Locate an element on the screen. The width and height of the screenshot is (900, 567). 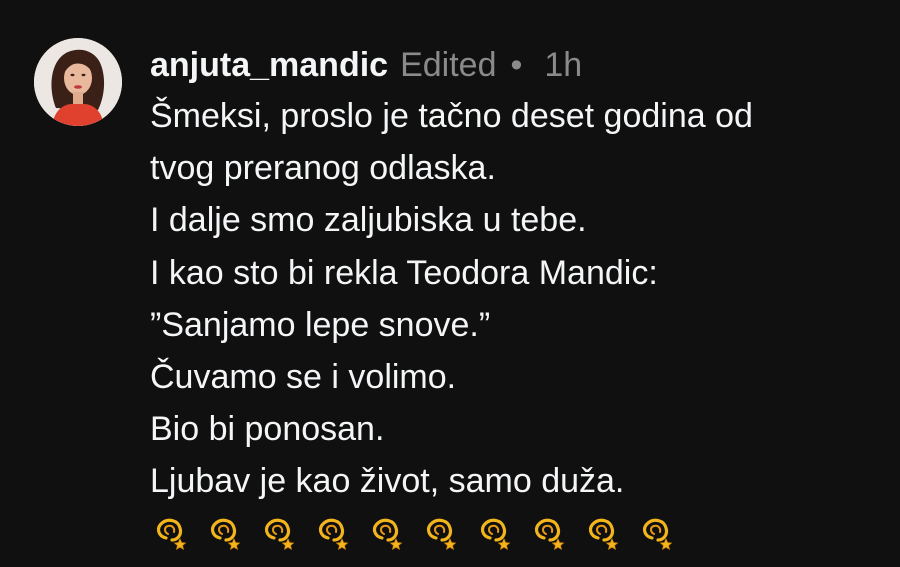
comment-line: ”Sanjamo lepe snove.” is located at coordinates (320, 324).